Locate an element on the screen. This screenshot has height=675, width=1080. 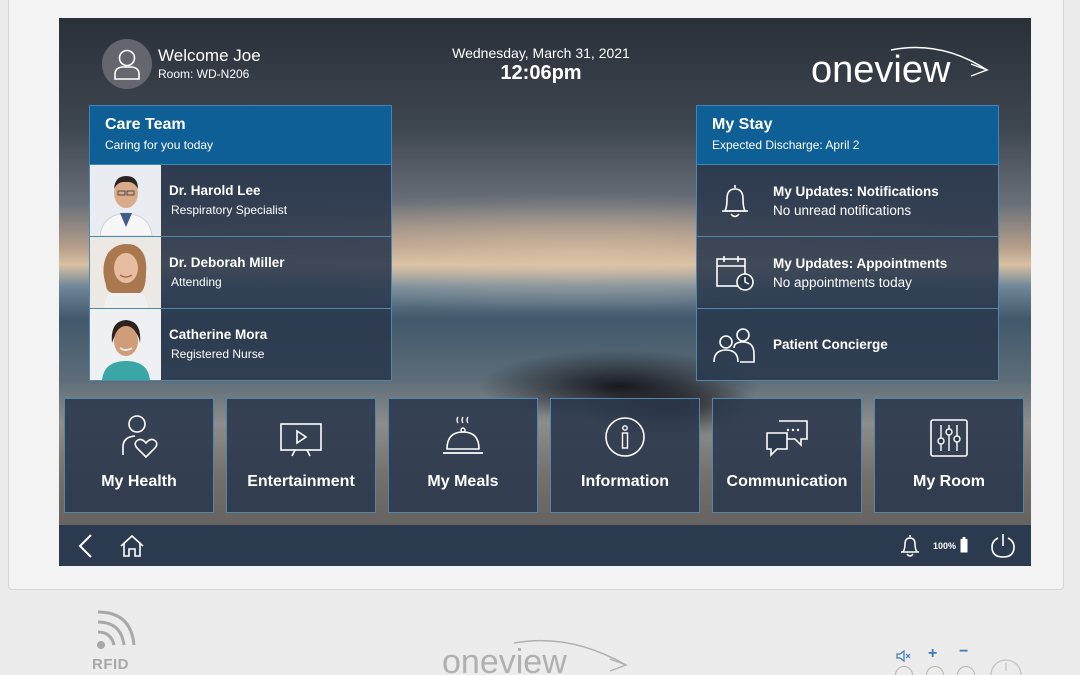
stay-item-subtitle: No unread notifications is located at coordinates (842, 210).